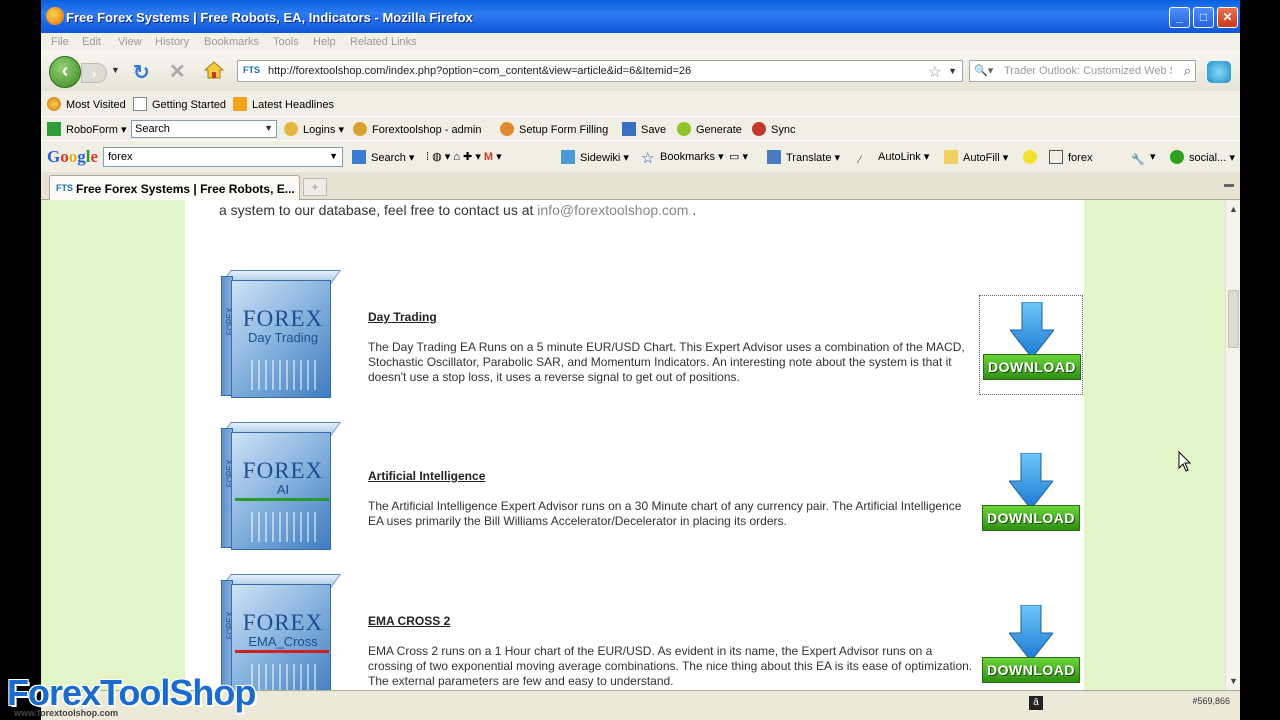 This screenshot has width=1280, height=720. Describe the element at coordinates (426, 476) in the screenshot. I see `product-title-link: Artificial Intelligence` at that location.